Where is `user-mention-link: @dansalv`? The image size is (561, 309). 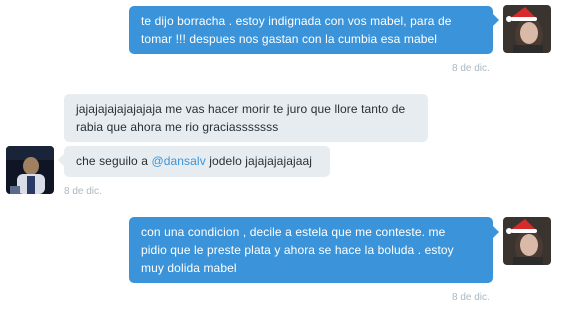 user-mention-link: @dansalv is located at coordinates (178, 161).